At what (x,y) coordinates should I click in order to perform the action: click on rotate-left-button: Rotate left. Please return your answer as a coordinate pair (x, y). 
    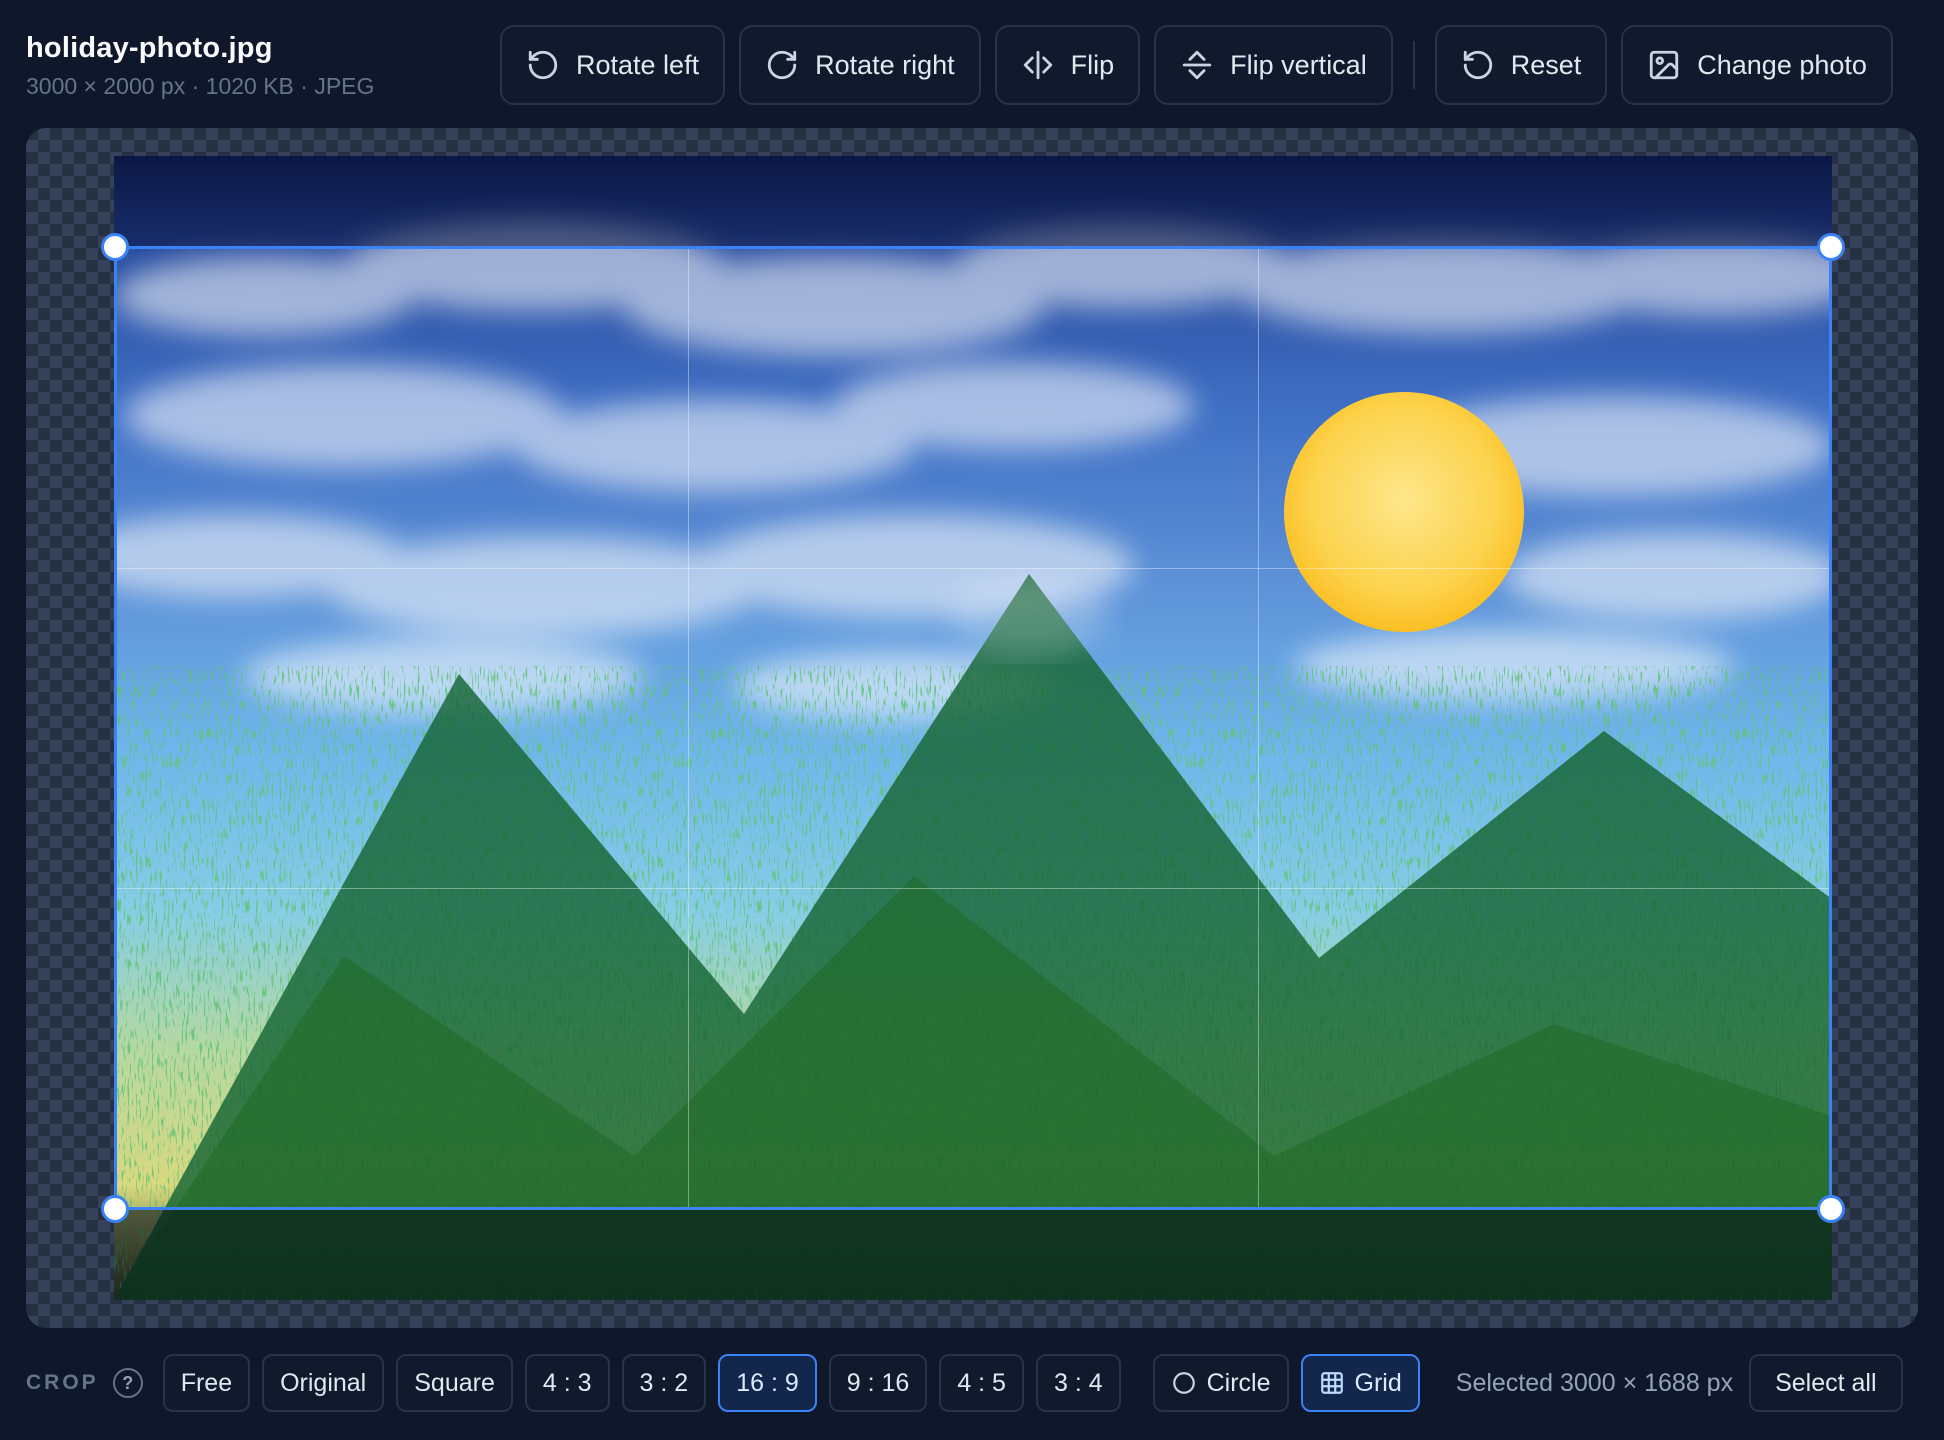
    Looking at the image, I should click on (613, 65).